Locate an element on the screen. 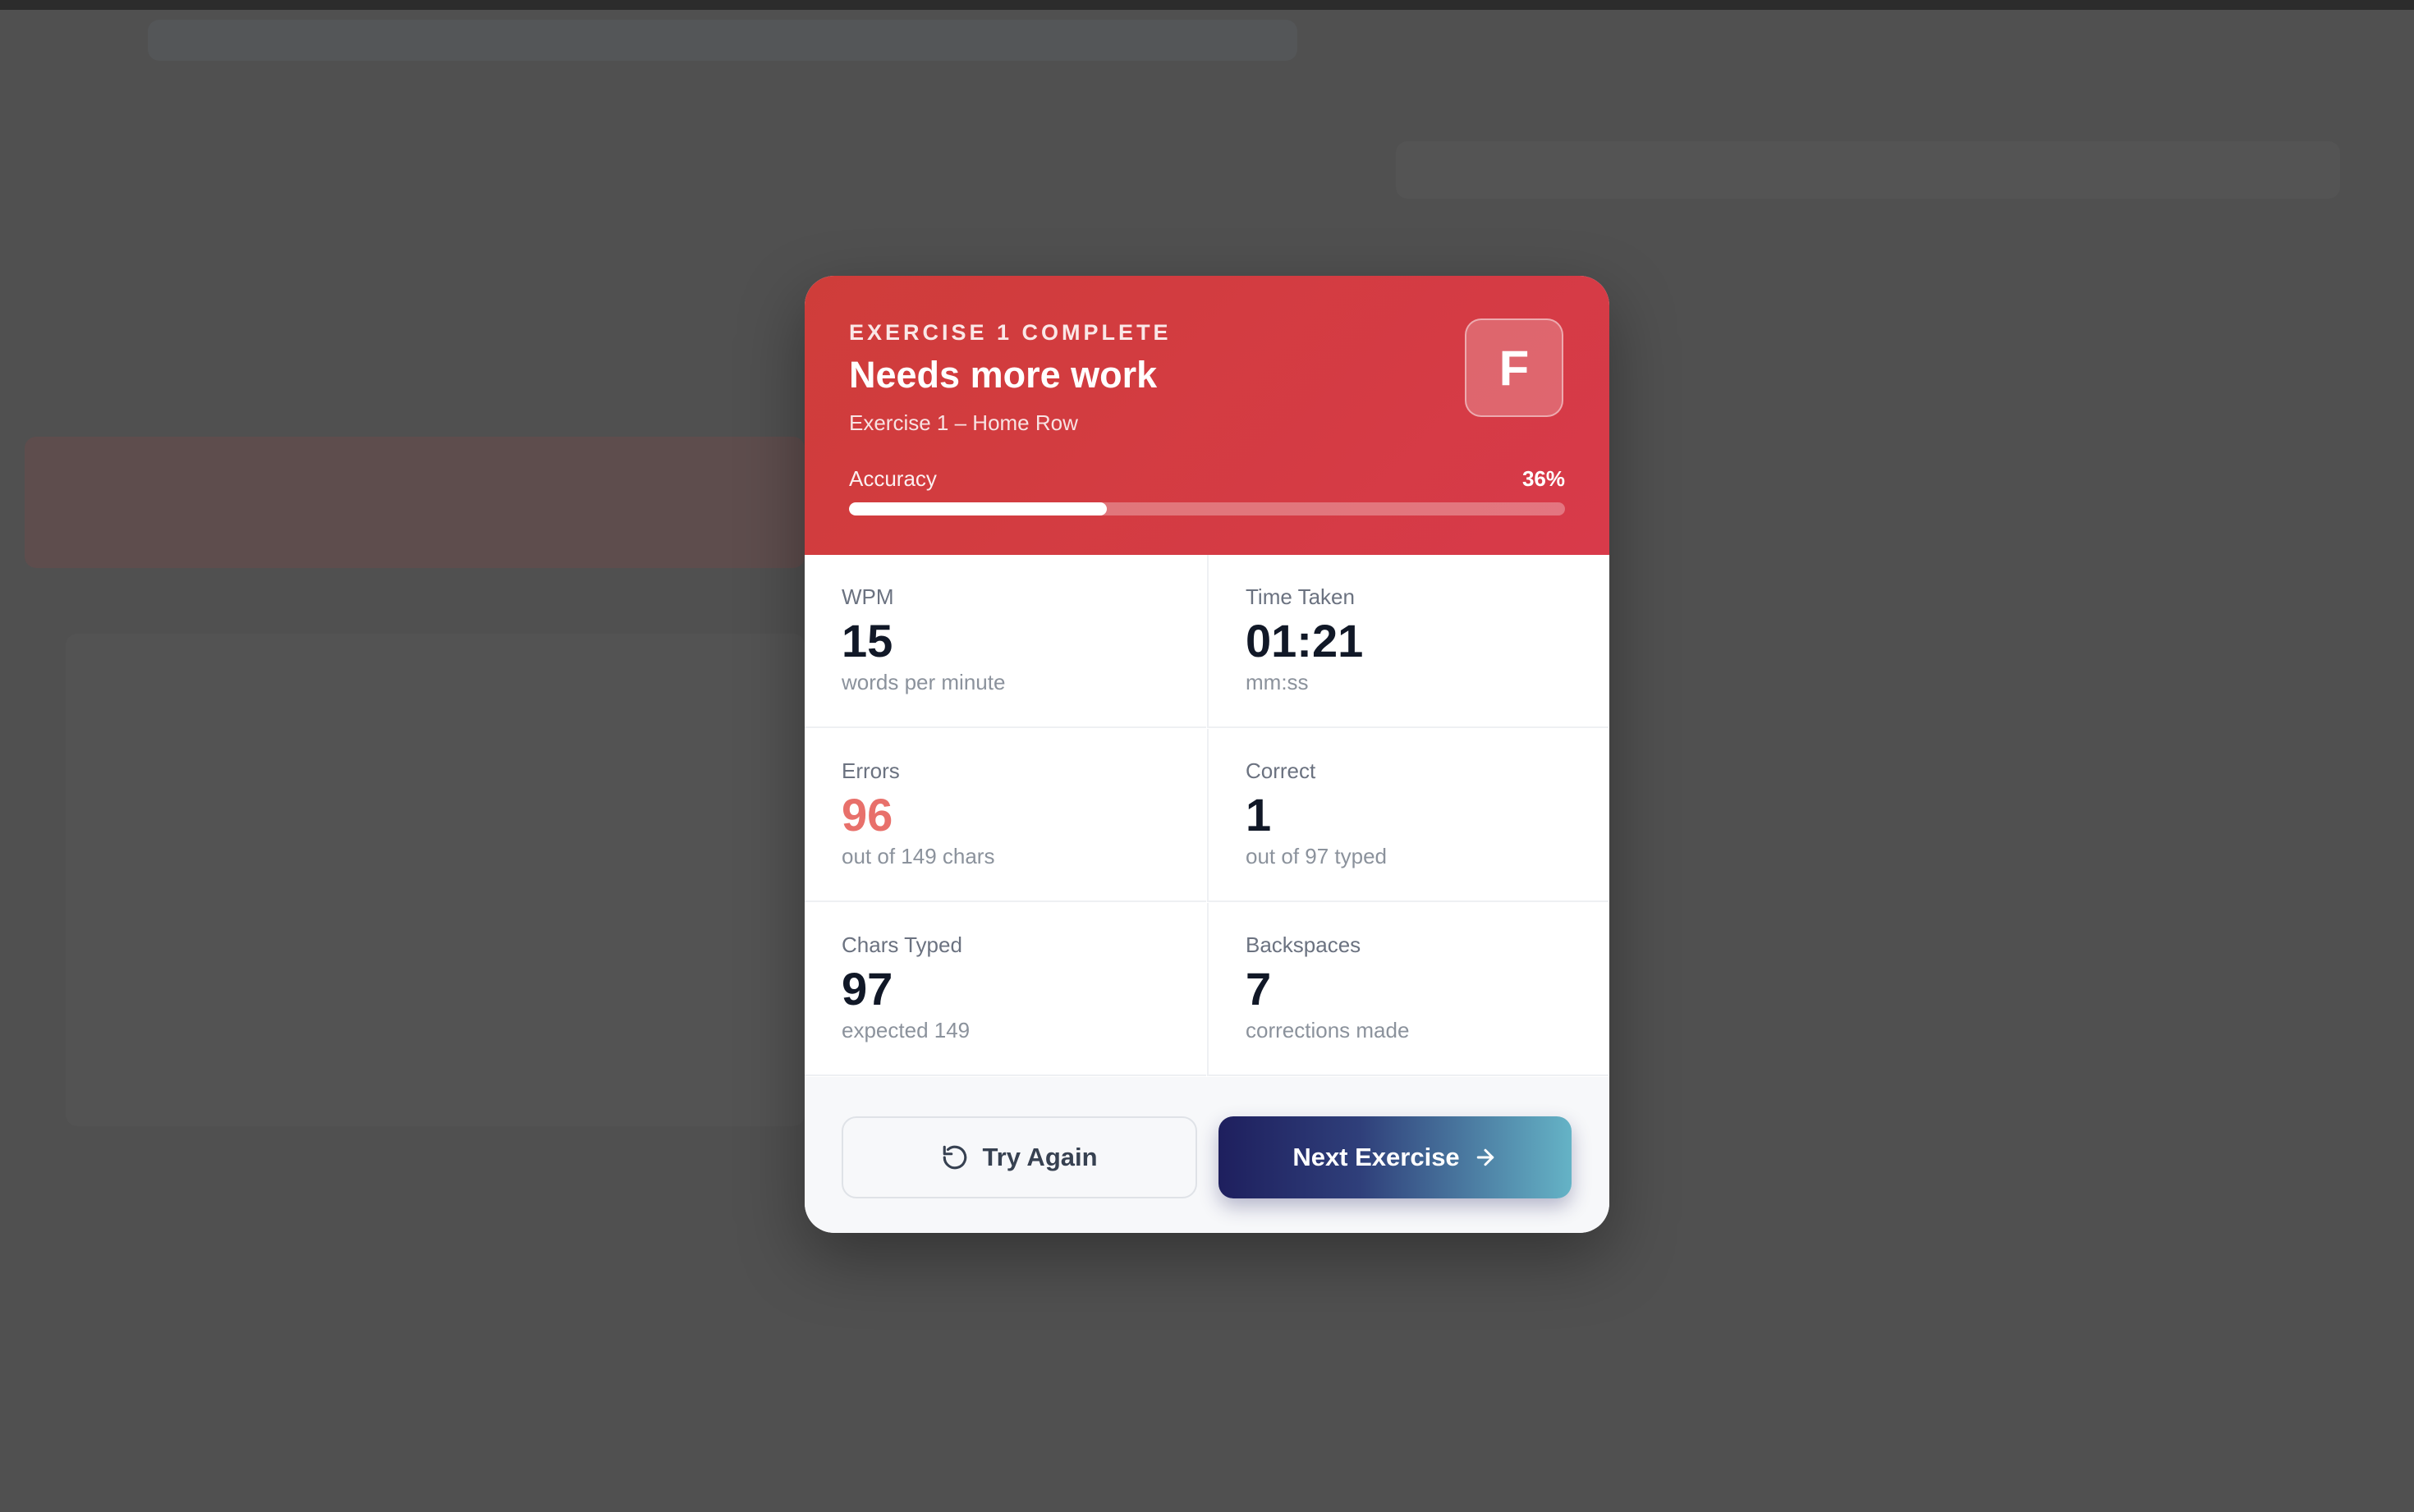 This screenshot has width=2414, height=1512. background-app-list is located at coordinates (436, 880).